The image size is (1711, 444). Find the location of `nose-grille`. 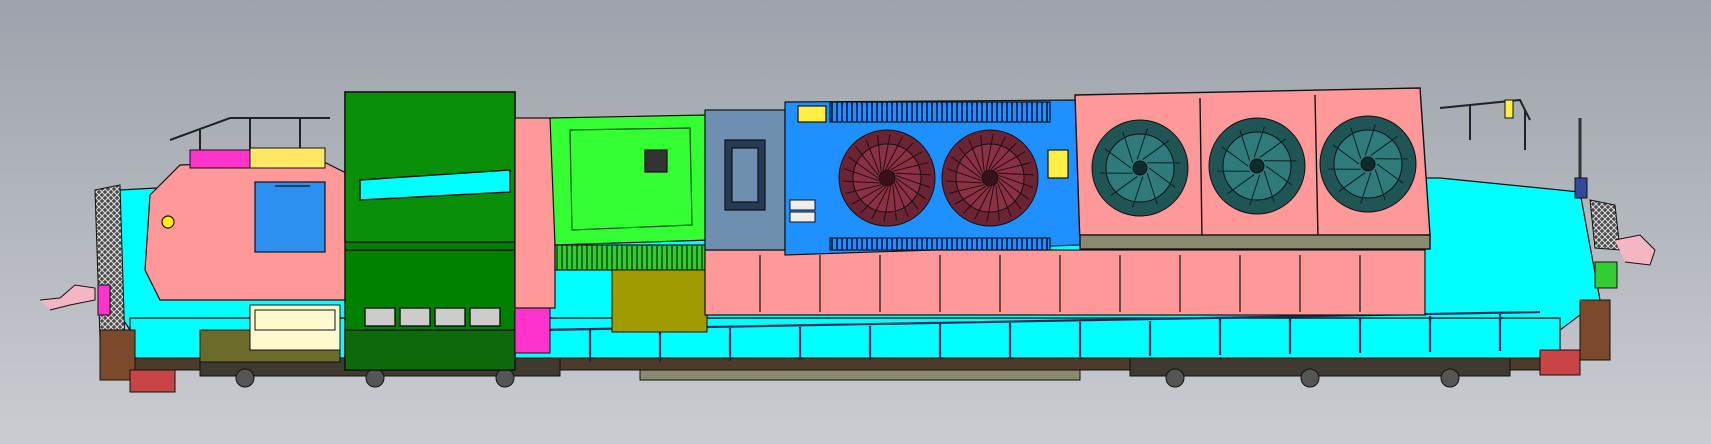

nose-grille is located at coordinates (1605, 225).